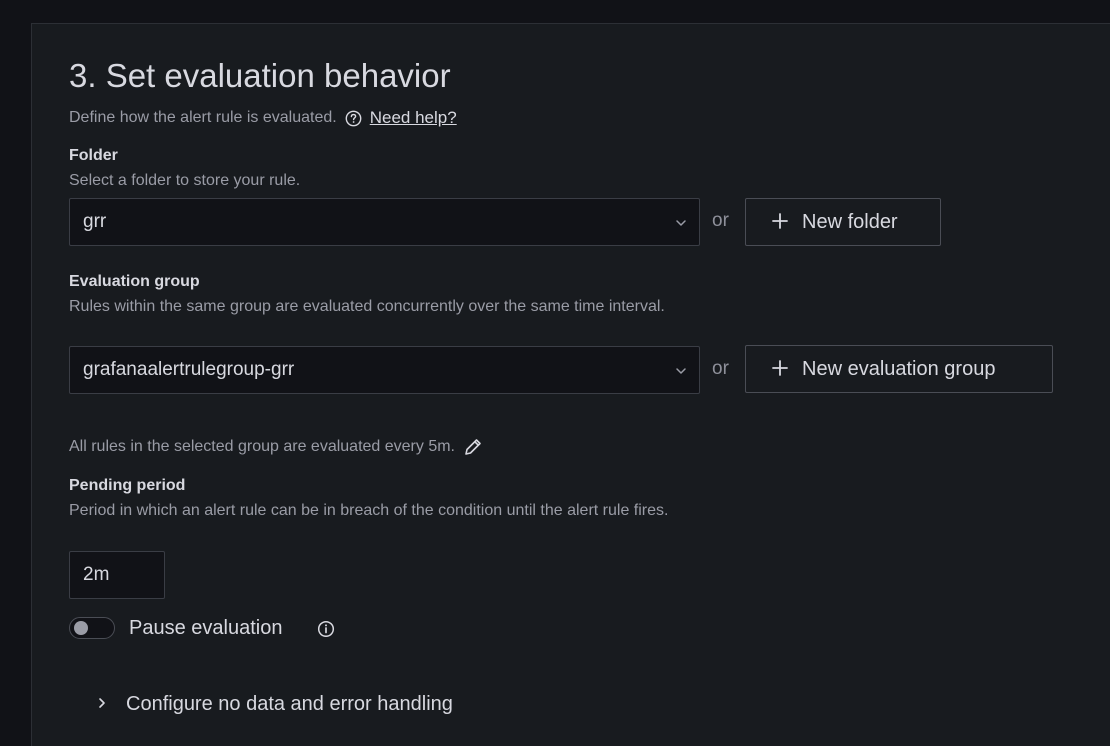  I want to click on evaluation-group-or-text: or, so click(720, 368).